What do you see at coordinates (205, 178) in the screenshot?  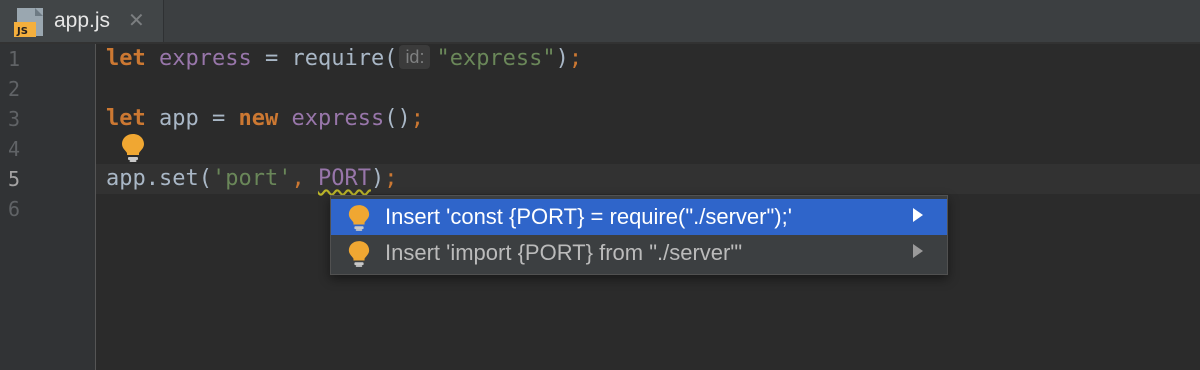 I see `paren: (` at bounding box center [205, 178].